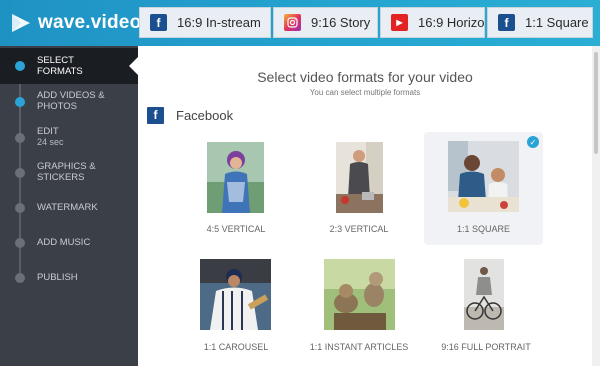  What do you see at coordinates (205, 115) in the screenshot?
I see `section-title: Facebook` at bounding box center [205, 115].